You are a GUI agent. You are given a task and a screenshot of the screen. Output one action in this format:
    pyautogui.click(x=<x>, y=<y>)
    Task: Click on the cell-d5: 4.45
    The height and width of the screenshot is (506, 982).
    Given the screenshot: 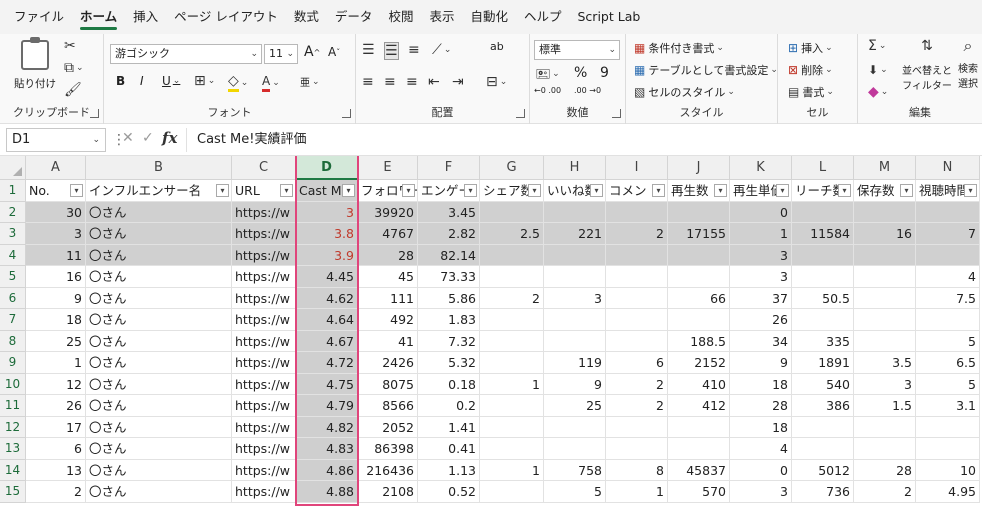 What is the action you would take?
    pyautogui.click(x=327, y=277)
    